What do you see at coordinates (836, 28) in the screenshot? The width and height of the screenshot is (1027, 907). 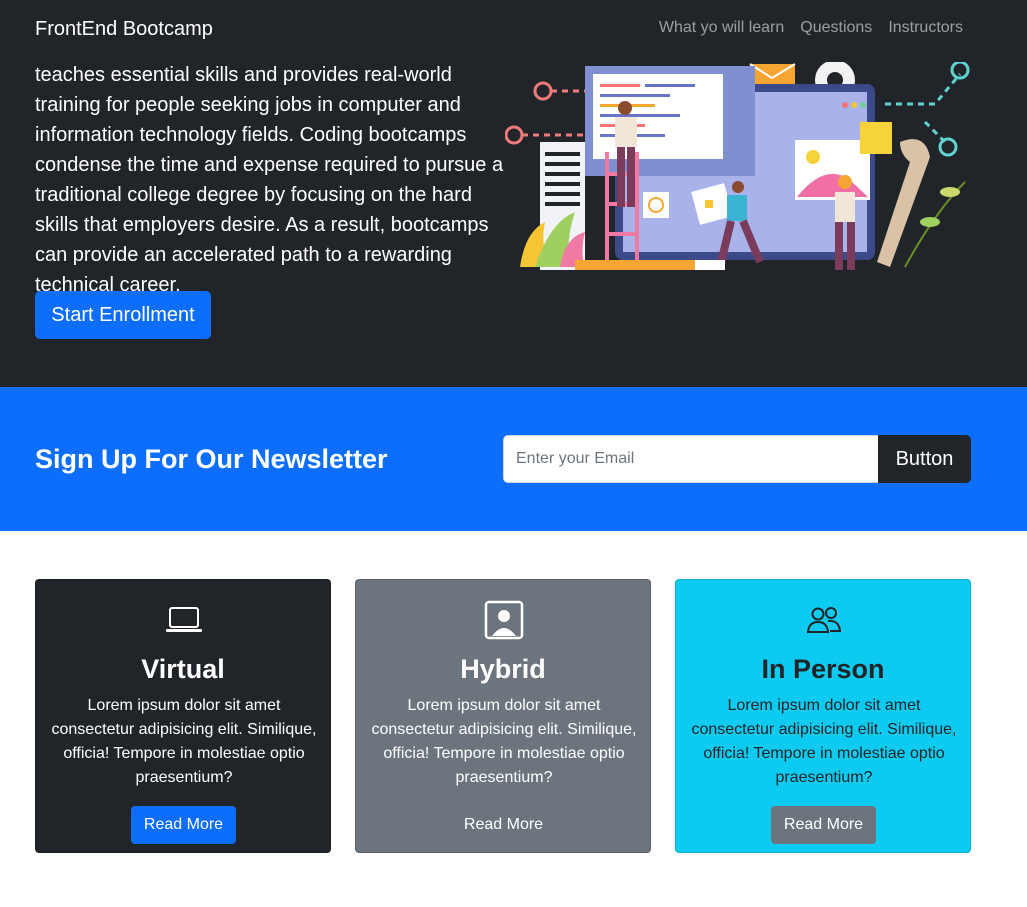 I see `nav-link-questions: Questions` at bounding box center [836, 28].